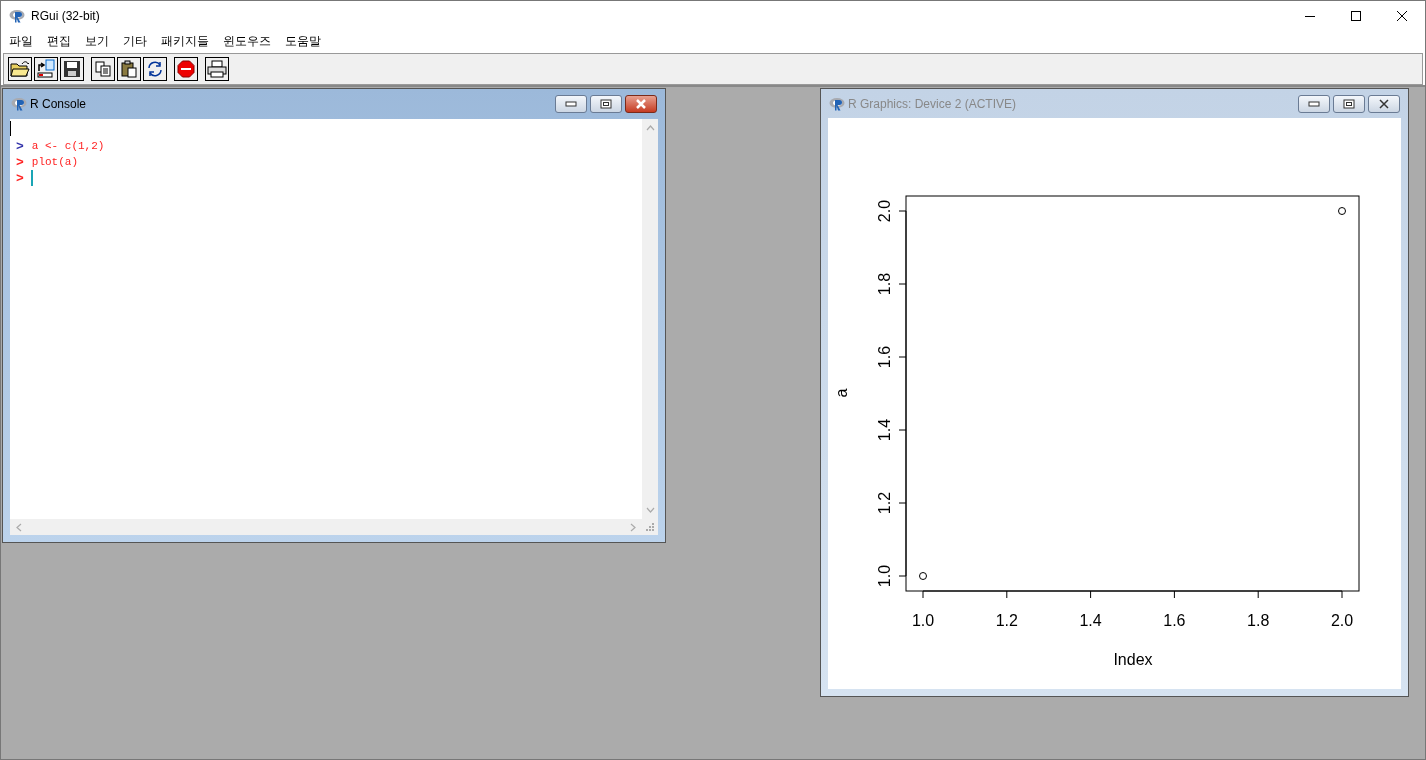 The image size is (1426, 760). Describe the element at coordinates (884, 284) in the screenshot. I see `y-tick-label: 1.8` at that location.